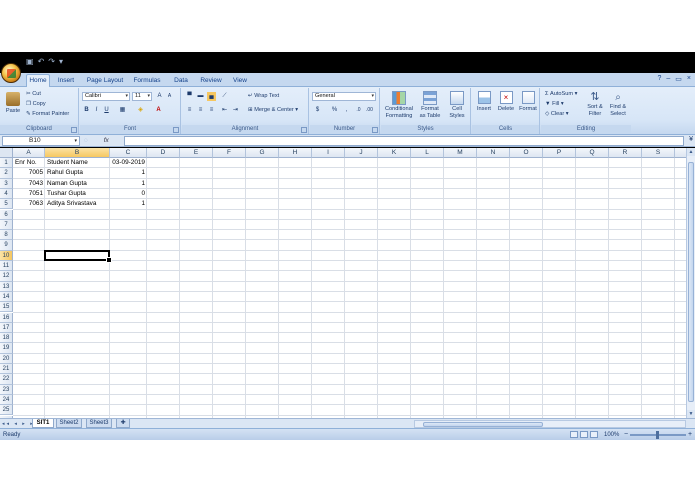 The height and width of the screenshot is (494, 695). What do you see at coordinates (483, 424) in the screenshot?
I see `horizontal-scroll-thumb` at bounding box center [483, 424].